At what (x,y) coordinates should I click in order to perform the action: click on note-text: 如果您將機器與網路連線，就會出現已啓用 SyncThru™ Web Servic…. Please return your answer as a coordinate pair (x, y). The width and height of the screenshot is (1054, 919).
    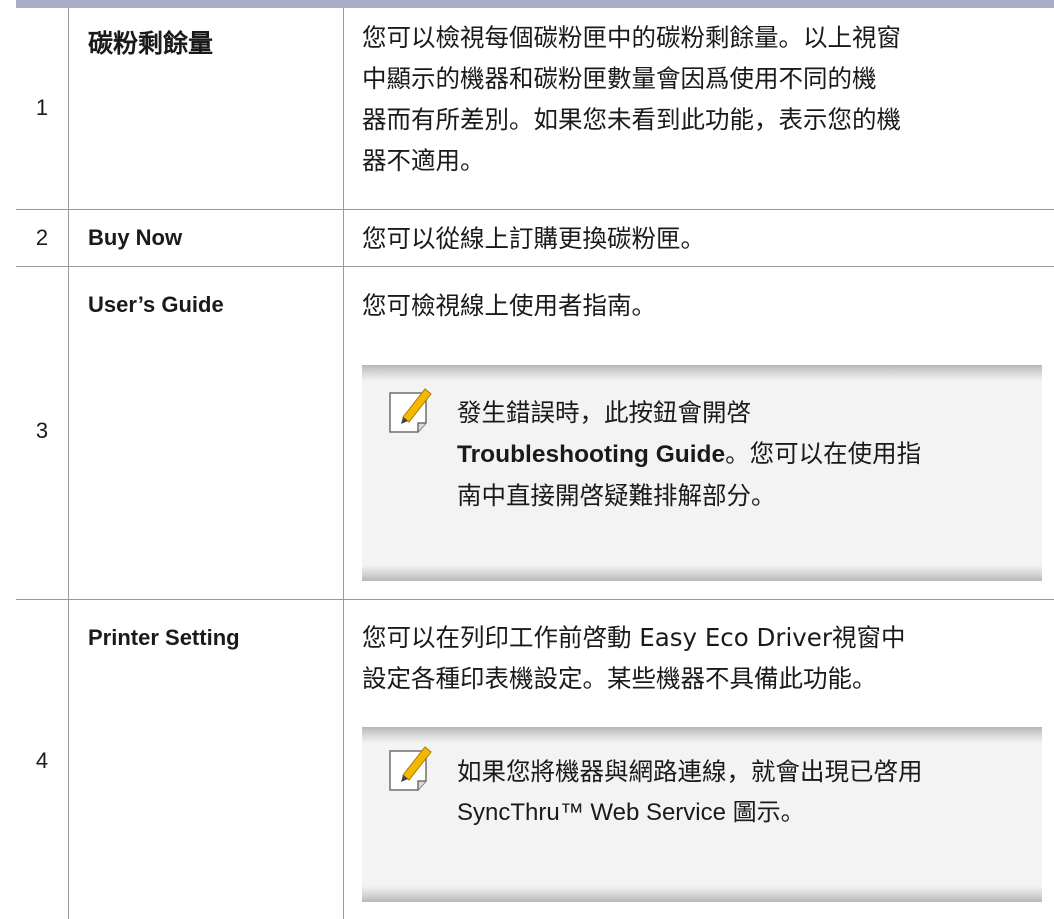
    Looking at the image, I should click on (747, 792).